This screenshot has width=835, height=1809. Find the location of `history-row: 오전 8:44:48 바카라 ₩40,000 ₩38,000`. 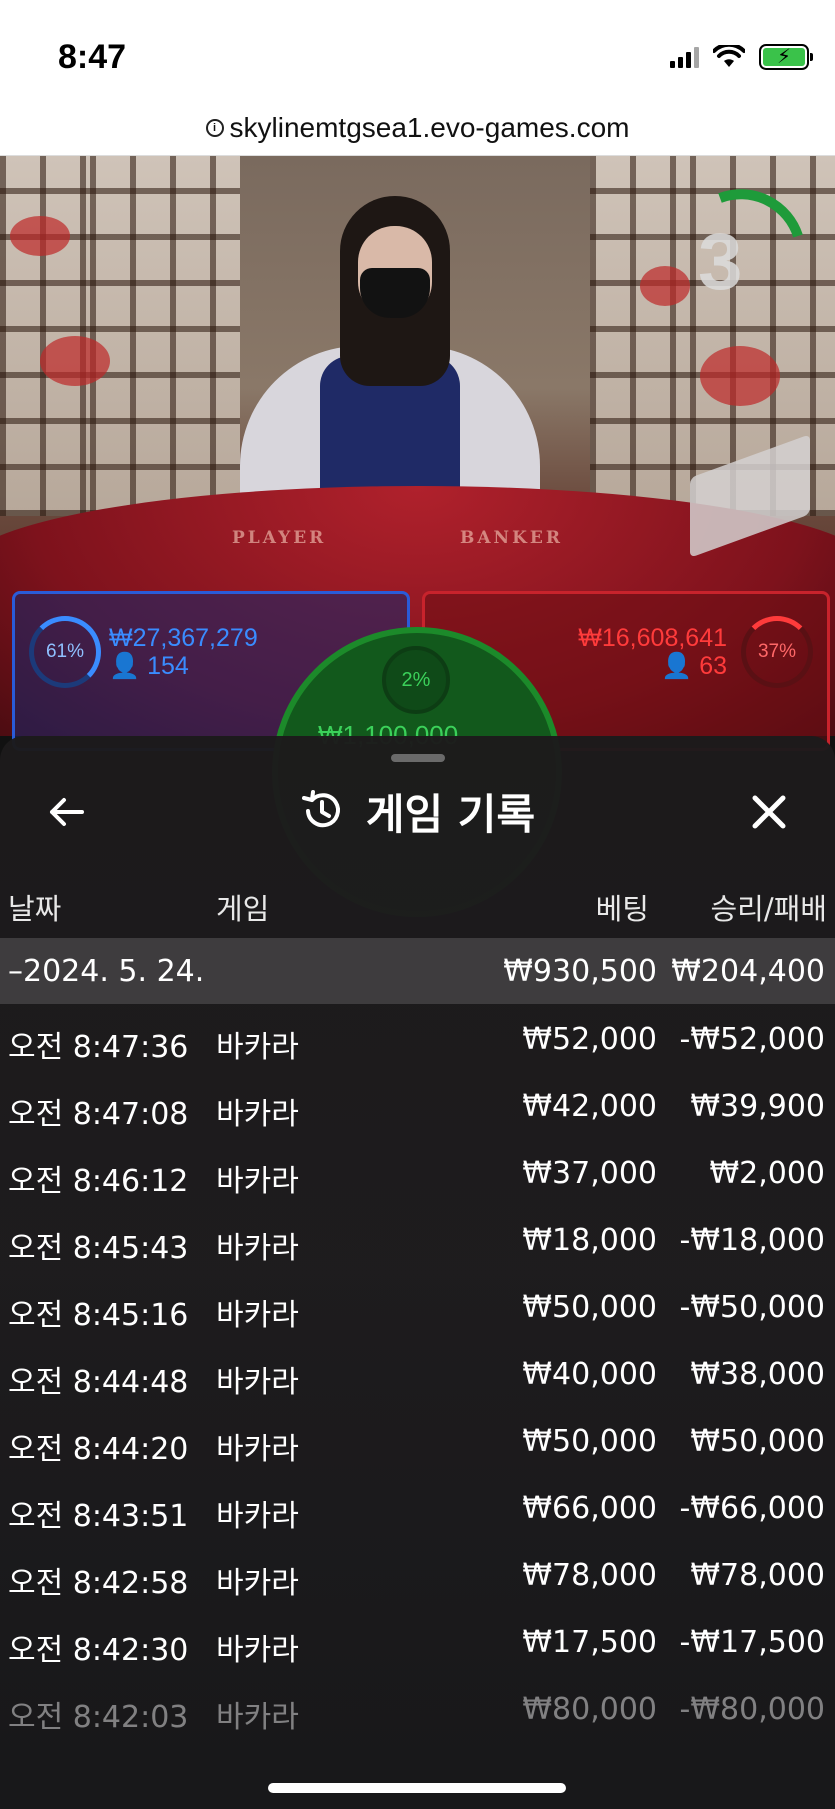

history-row: 오전 8:44:48 바카라 ₩40,000 ₩38,000 is located at coordinates (417, 1372).